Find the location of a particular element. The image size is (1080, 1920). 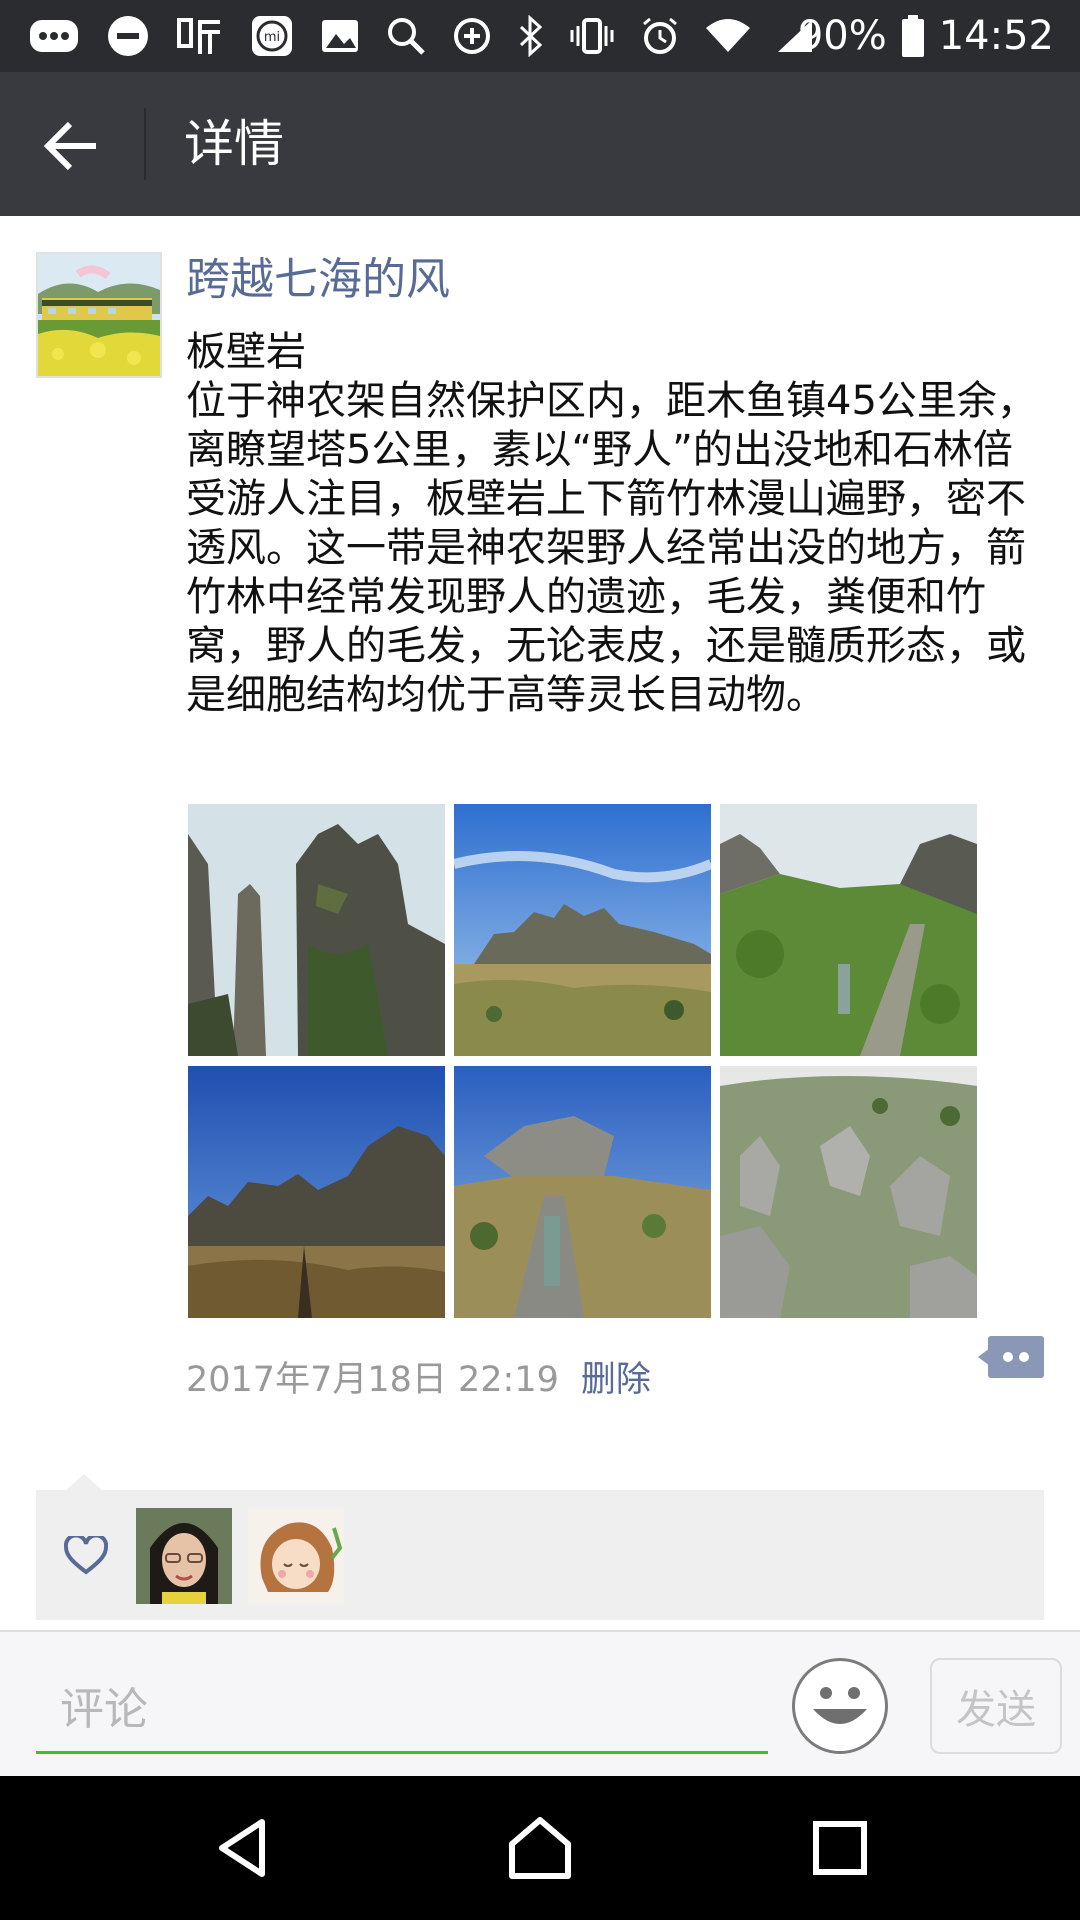

header-bar: 详情 is located at coordinates (540, 144).